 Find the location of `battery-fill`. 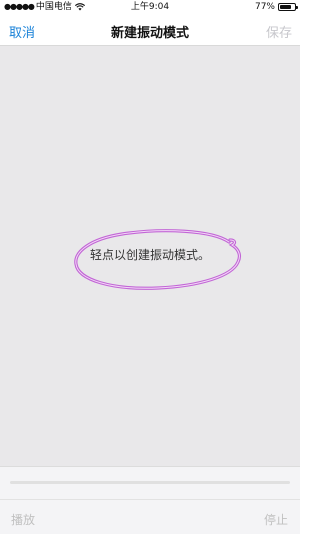

battery-fill is located at coordinates (285, 7).